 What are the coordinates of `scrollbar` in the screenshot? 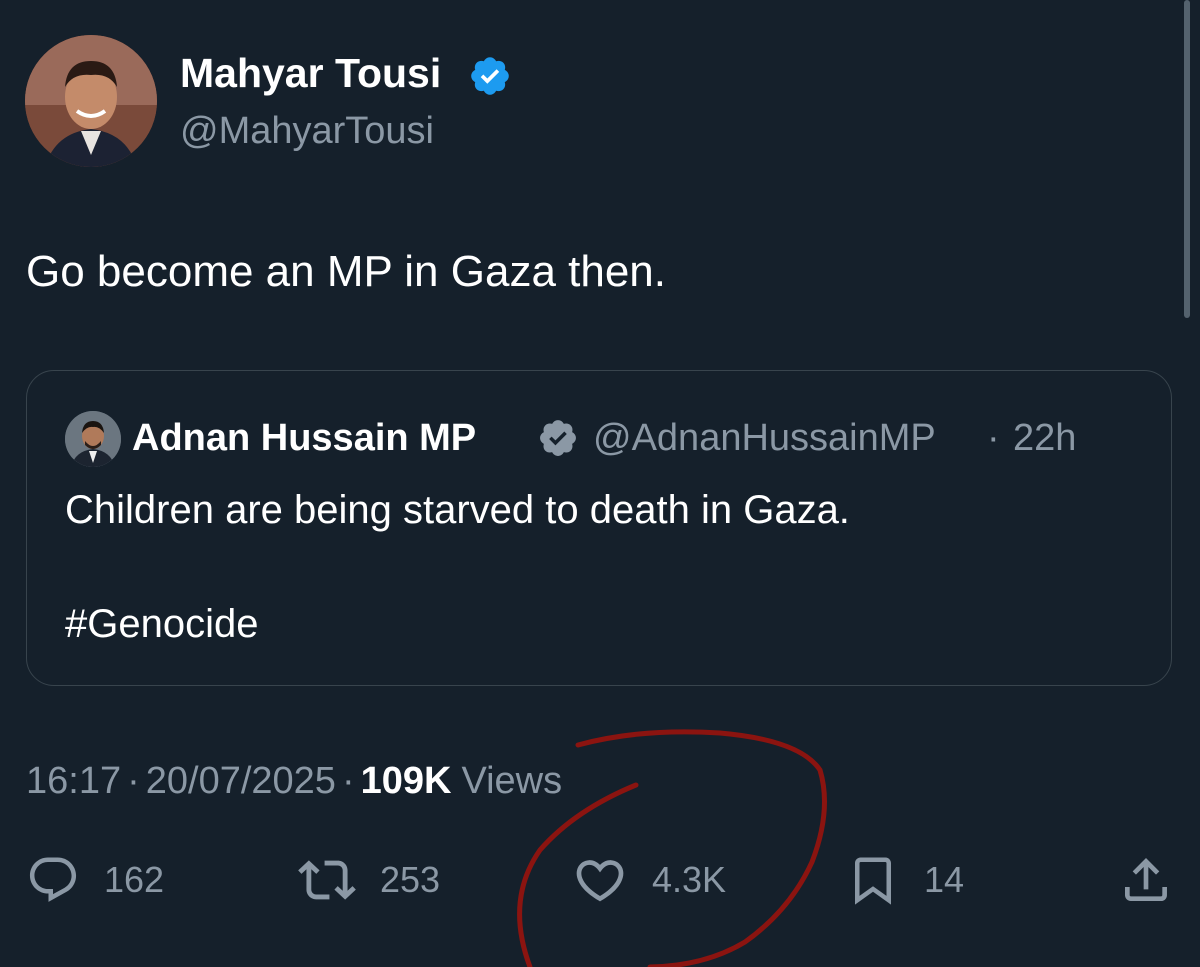 It's located at (1187, 159).